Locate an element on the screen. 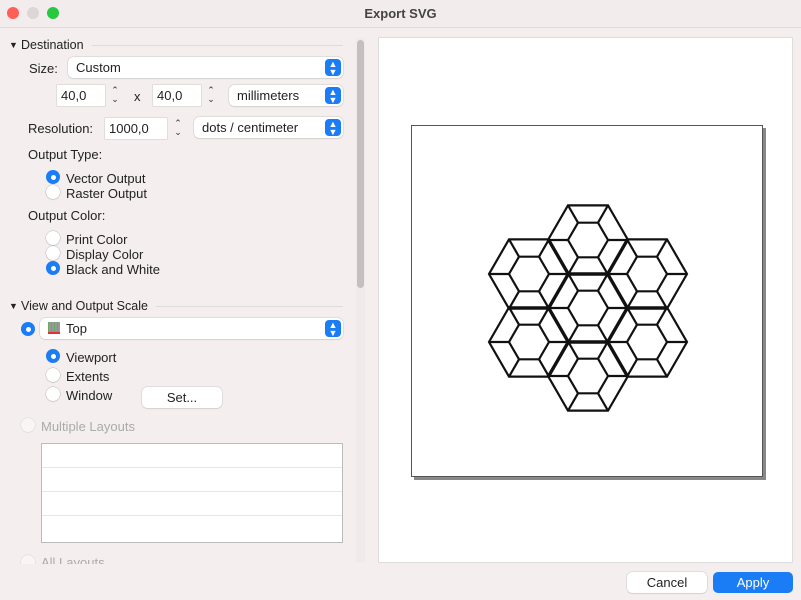 Image resolution: width=801 pixels, height=600 pixels. height-input: 40,0 is located at coordinates (177, 95).